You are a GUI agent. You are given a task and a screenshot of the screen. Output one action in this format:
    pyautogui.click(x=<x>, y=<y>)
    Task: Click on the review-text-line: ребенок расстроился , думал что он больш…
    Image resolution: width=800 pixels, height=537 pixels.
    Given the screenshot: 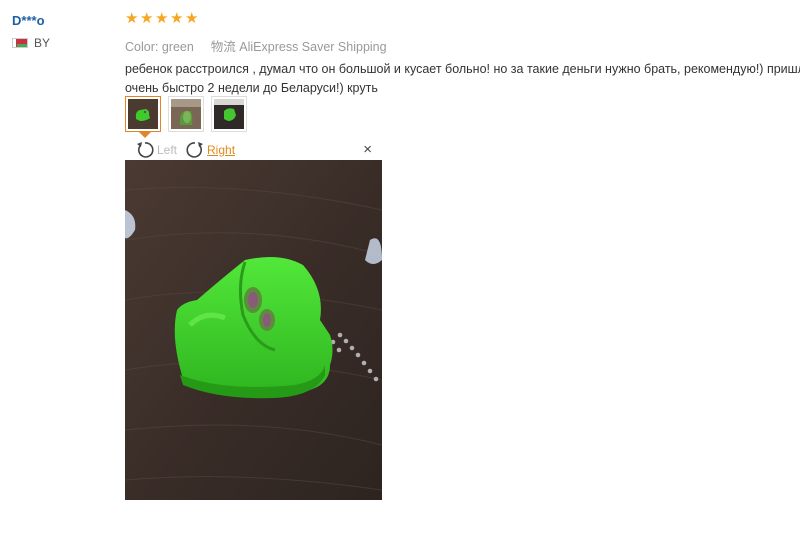 What is the action you would take?
    pyautogui.click(x=462, y=69)
    